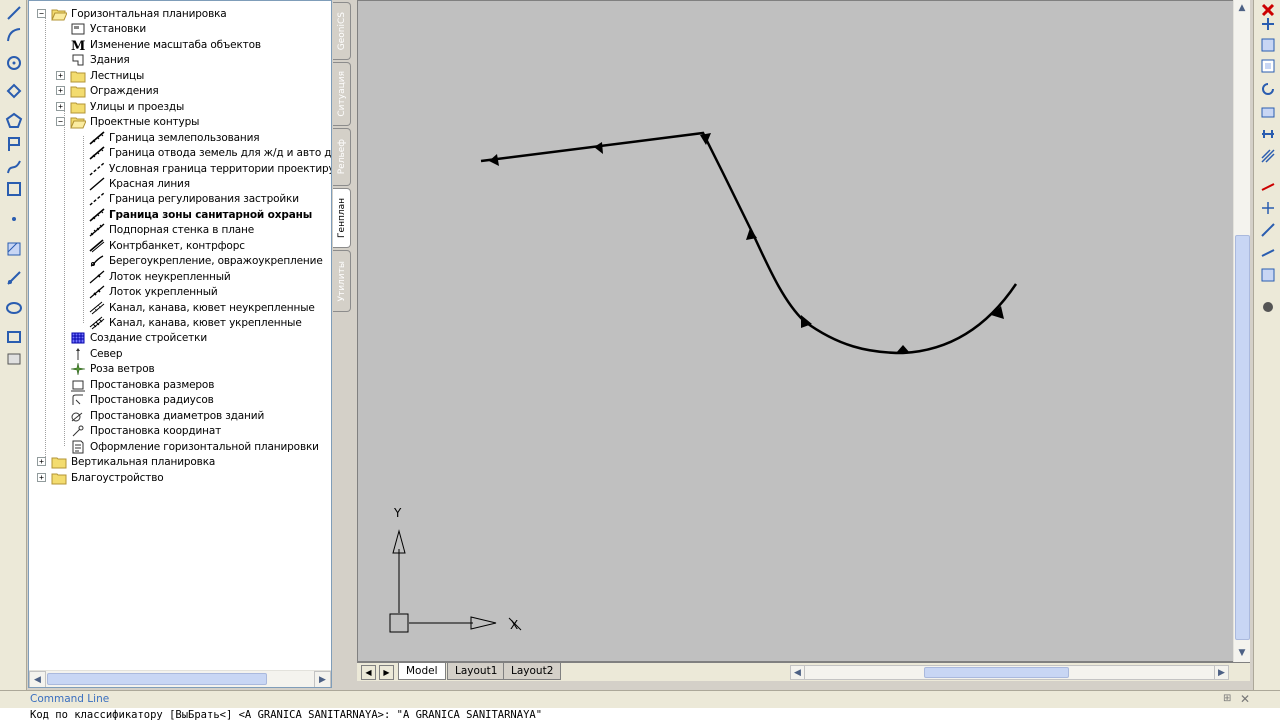  What do you see at coordinates (13, 188) in the screenshot?
I see `ellipse-tool-icon` at bounding box center [13, 188].